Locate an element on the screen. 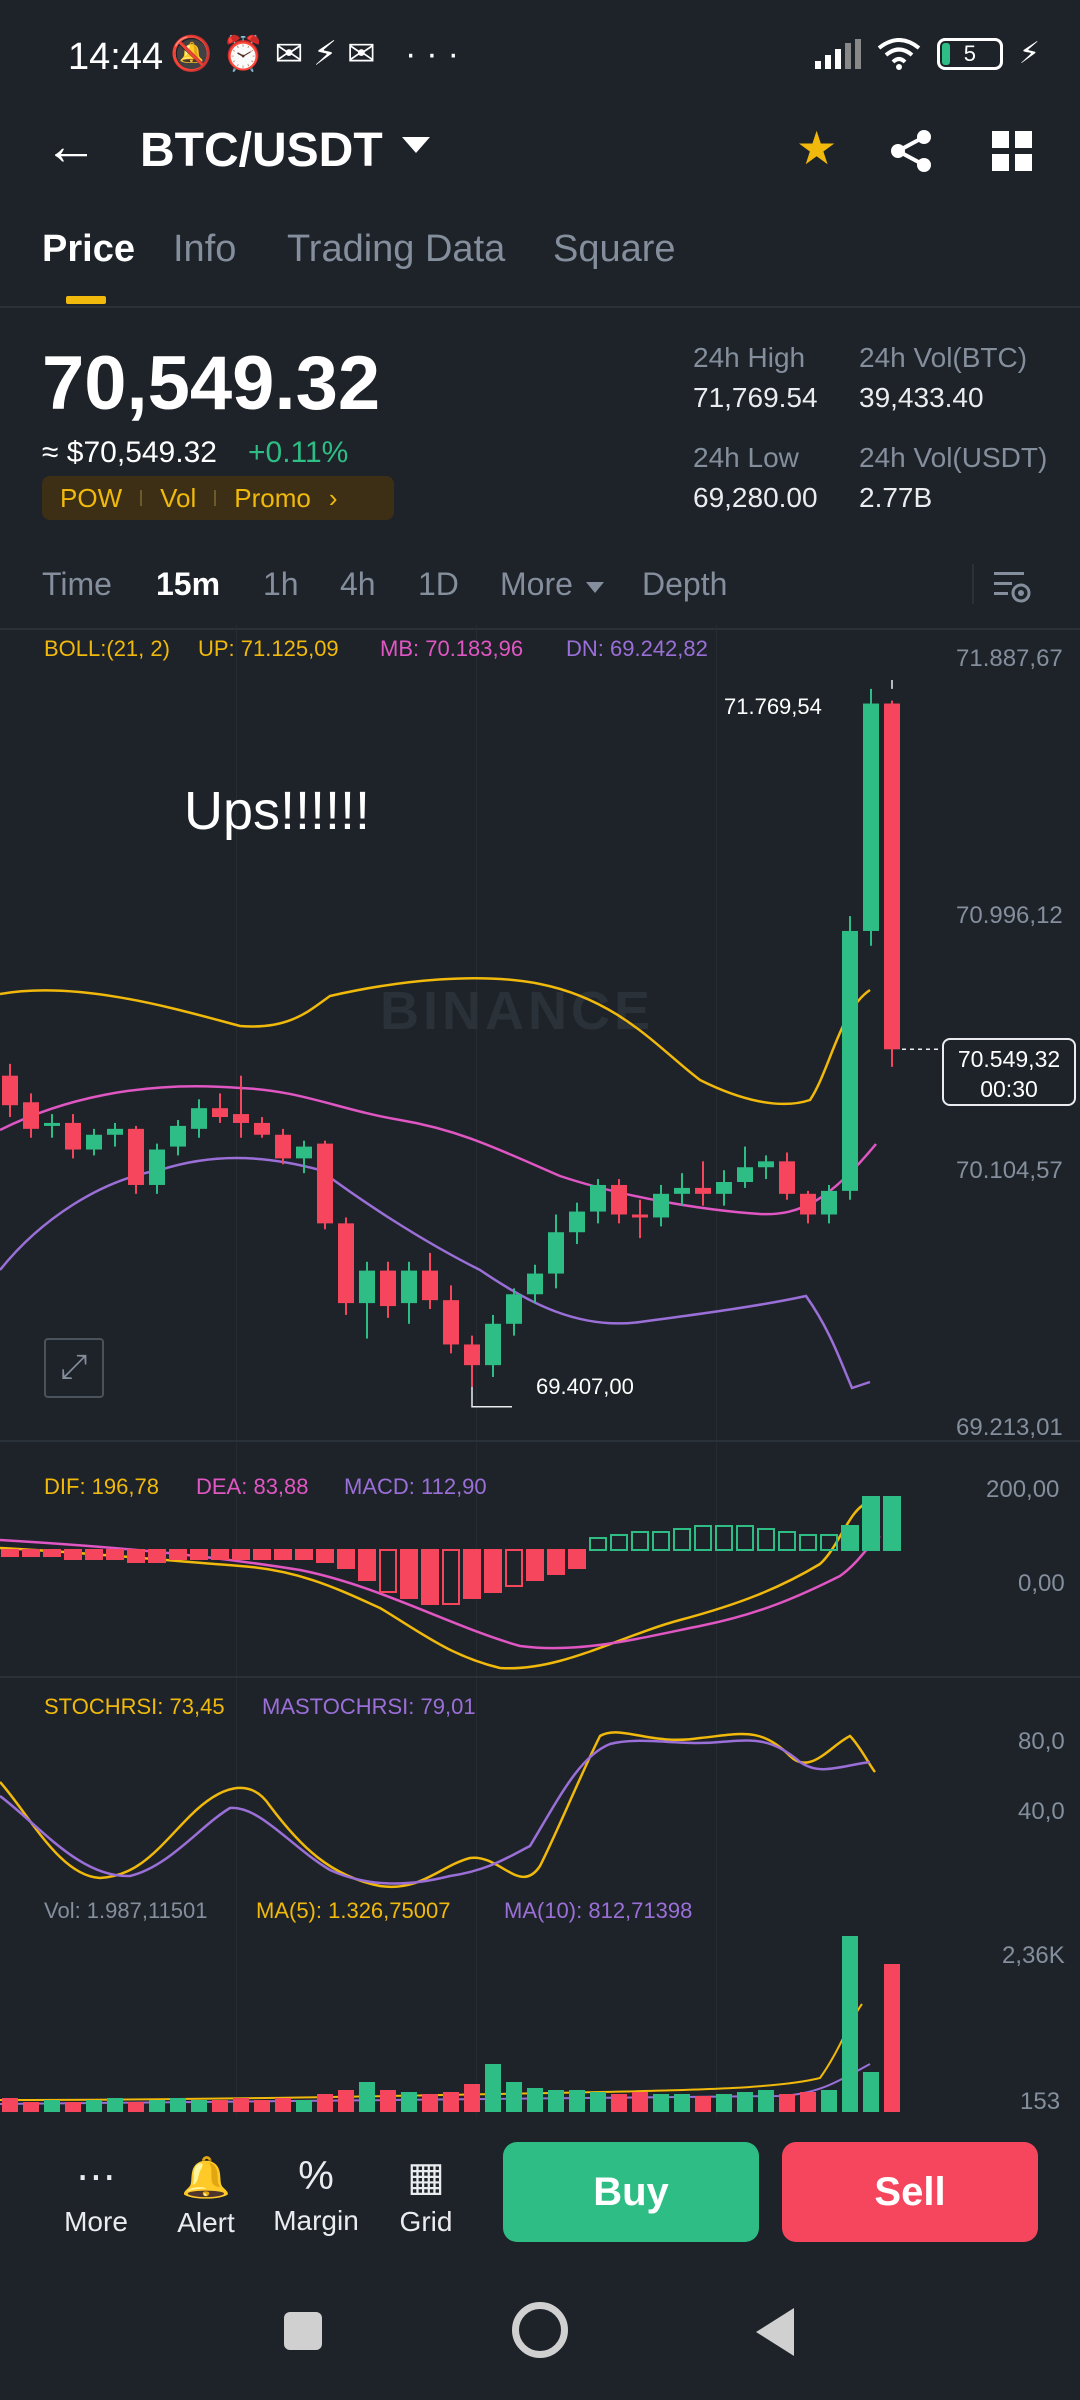  status-notification-icons: 🔕⏰✉⚡✉ ··· is located at coordinates (319, 54).